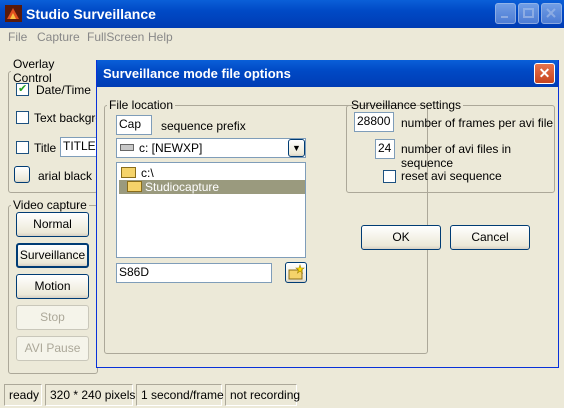  What do you see at coordinates (490, 237) in the screenshot?
I see `cancel-button: Cancel` at bounding box center [490, 237].